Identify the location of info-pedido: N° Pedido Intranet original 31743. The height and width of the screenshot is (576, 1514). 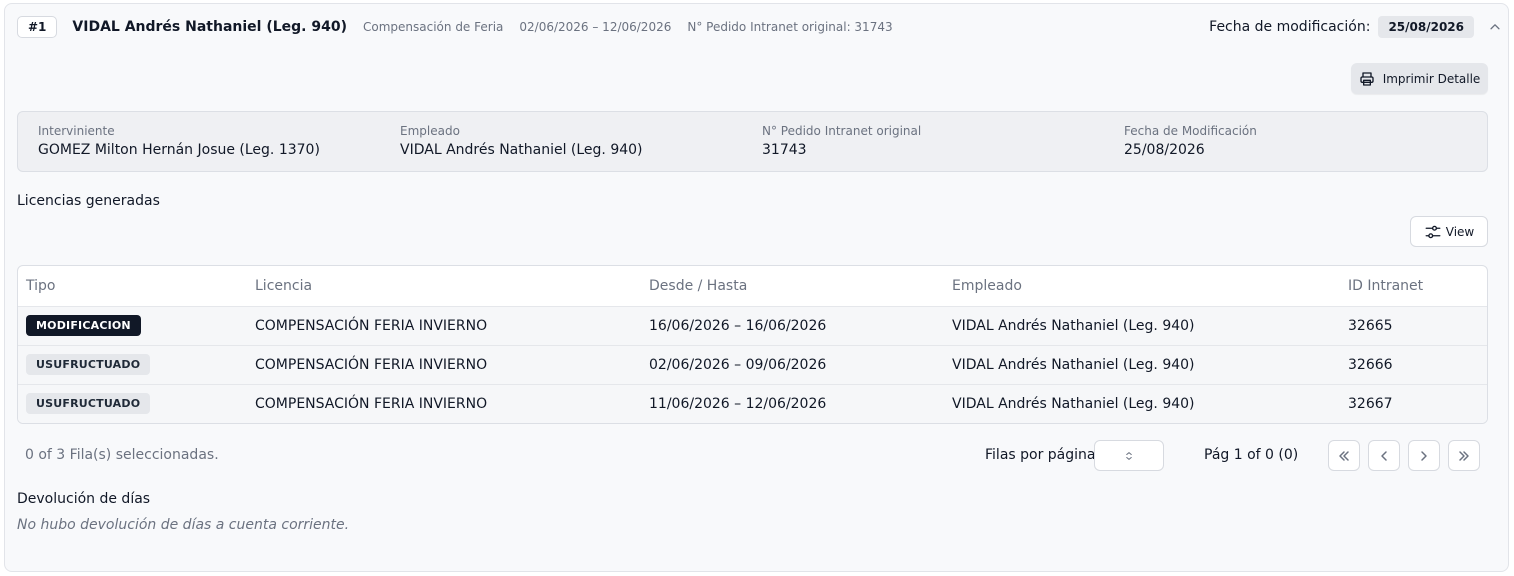
(841, 141).